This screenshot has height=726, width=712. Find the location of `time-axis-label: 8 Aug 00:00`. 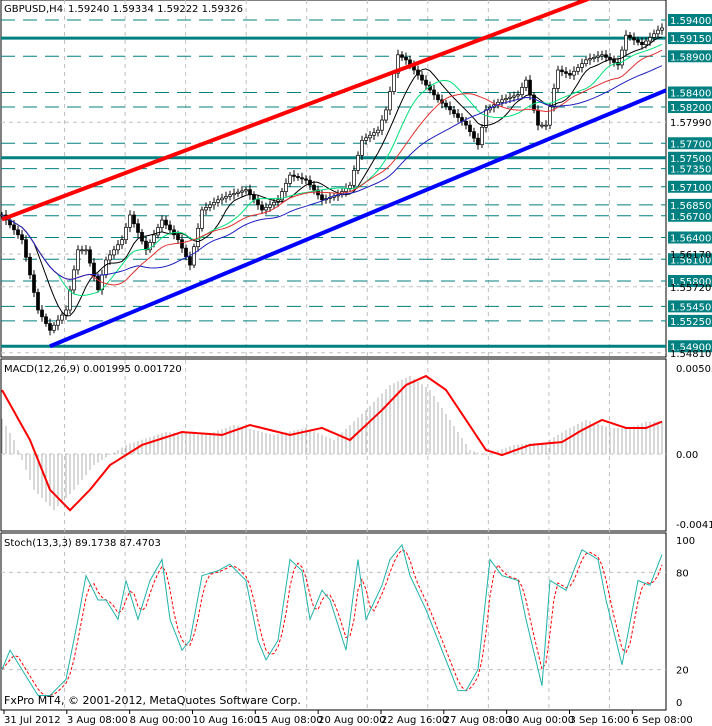

time-axis-label: 8 Aug 00:00 is located at coordinates (160, 720).